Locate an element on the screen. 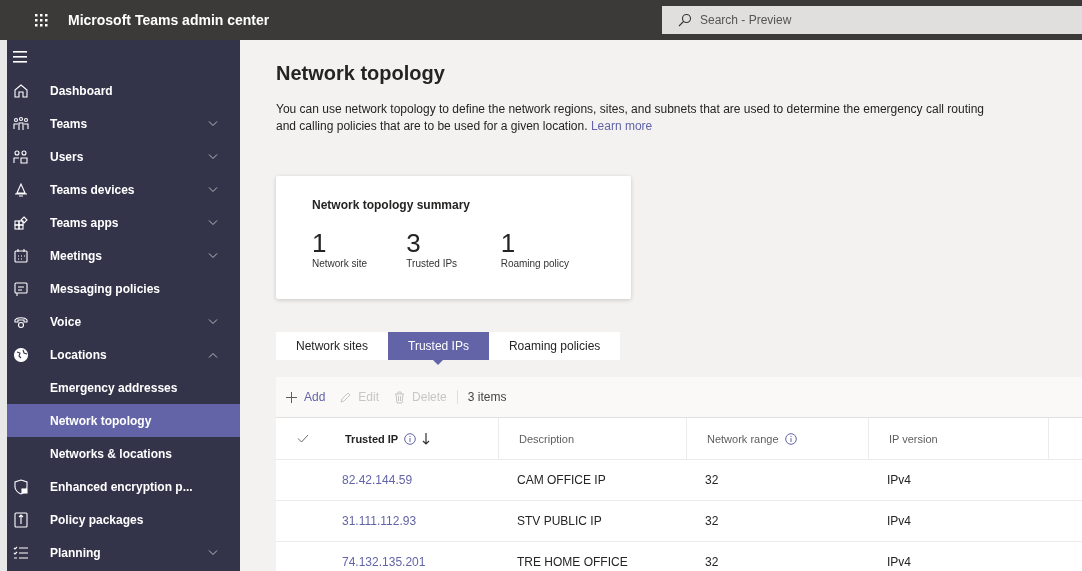 The height and width of the screenshot is (571, 1082). ip-link: 31.111.112.93 is located at coordinates (414, 521).